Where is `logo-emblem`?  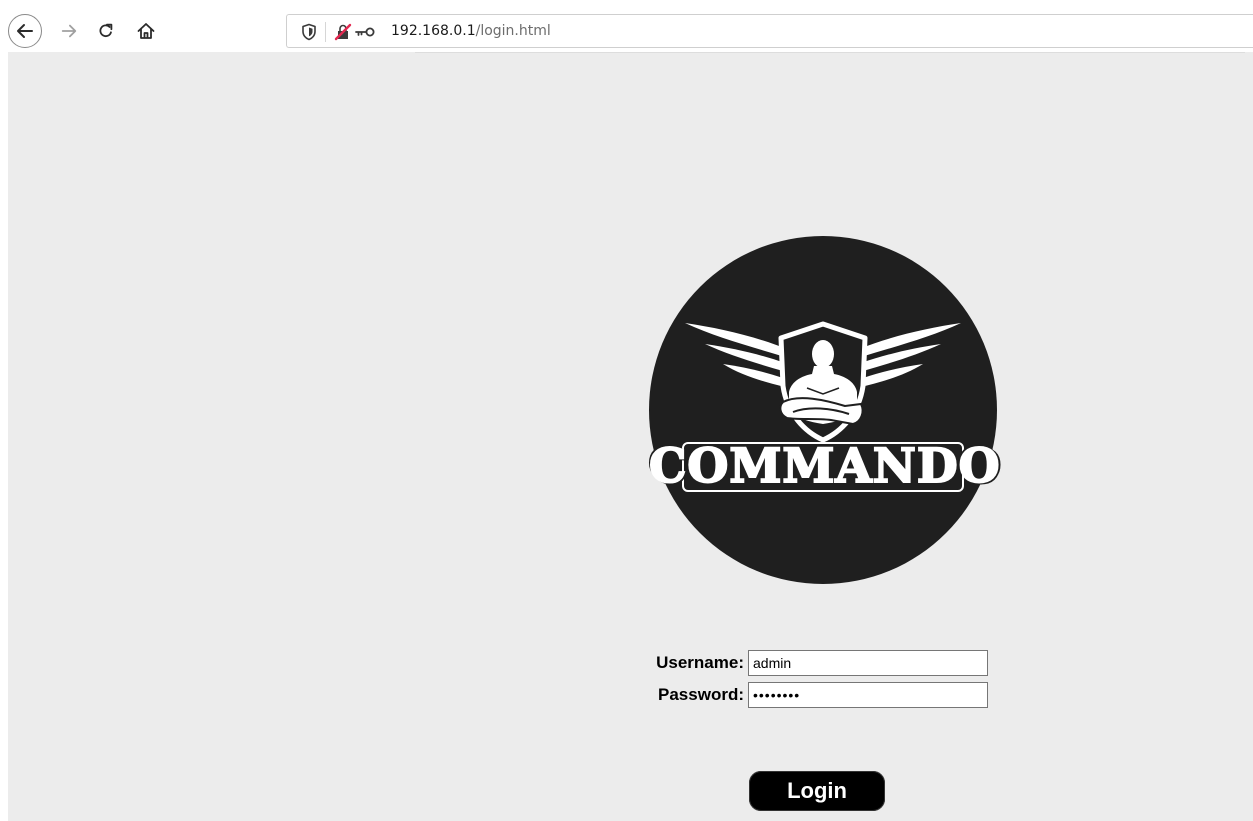 logo-emblem is located at coordinates (823, 410).